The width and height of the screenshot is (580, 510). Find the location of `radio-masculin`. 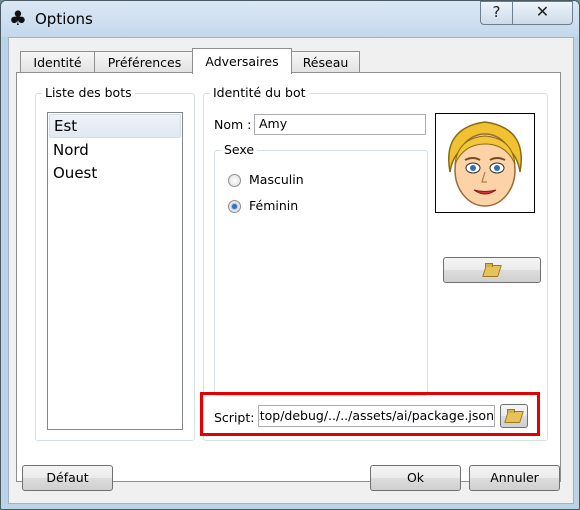

radio-masculin is located at coordinates (234, 180).